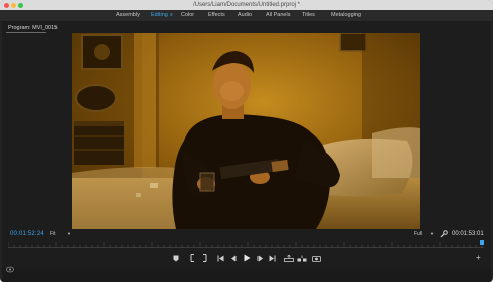  Describe the element at coordinates (187, 15) in the screenshot. I see `workspace-tab-color: Color` at that location.